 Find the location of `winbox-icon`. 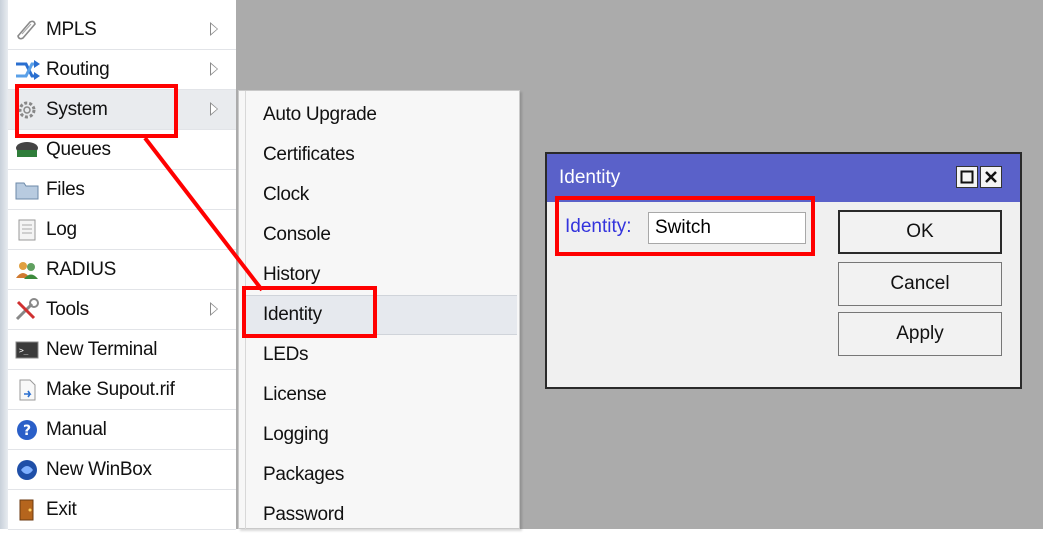

winbox-icon is located at coordinates (27, 470).